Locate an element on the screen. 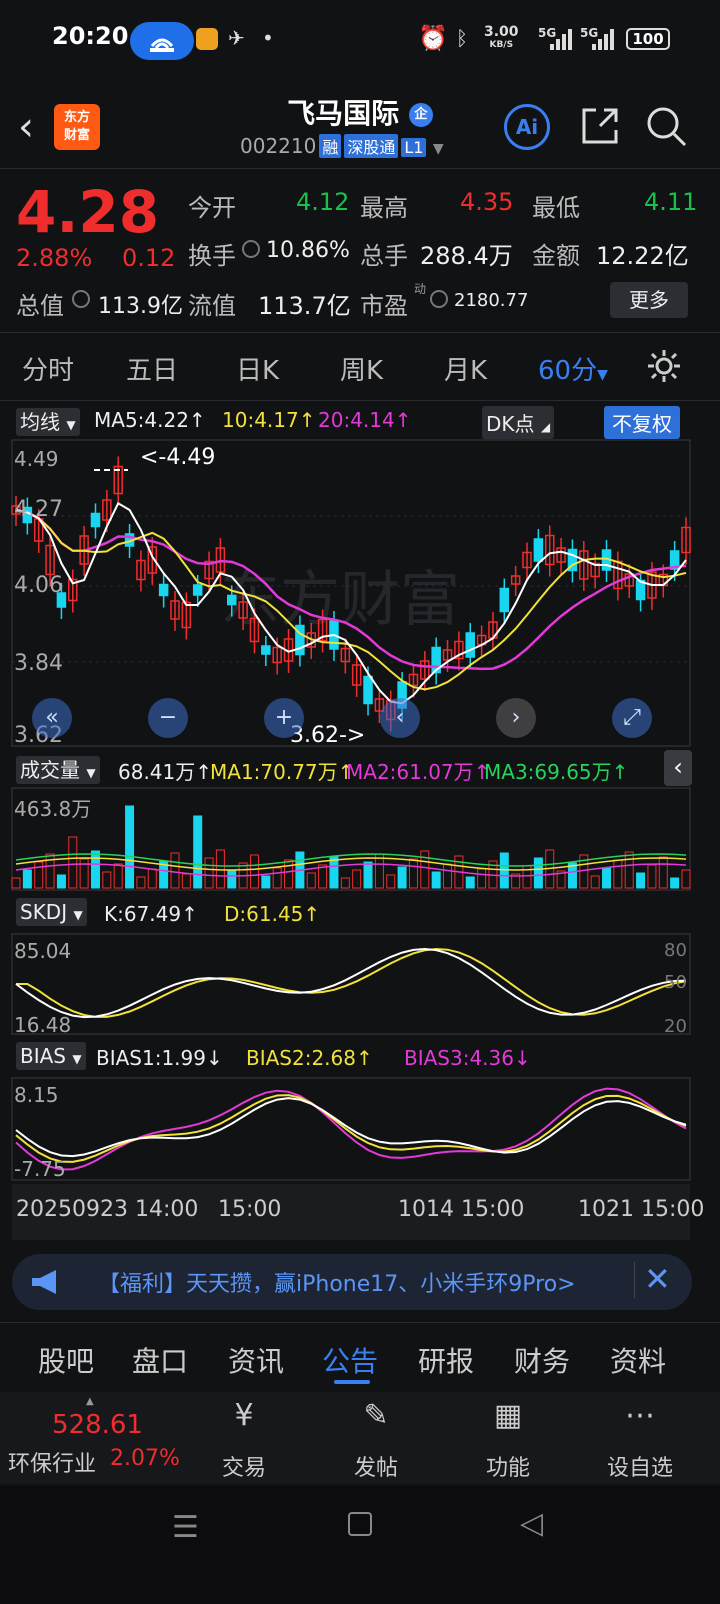  tab-intraday: 分时 is located at coordinates (48, 368).